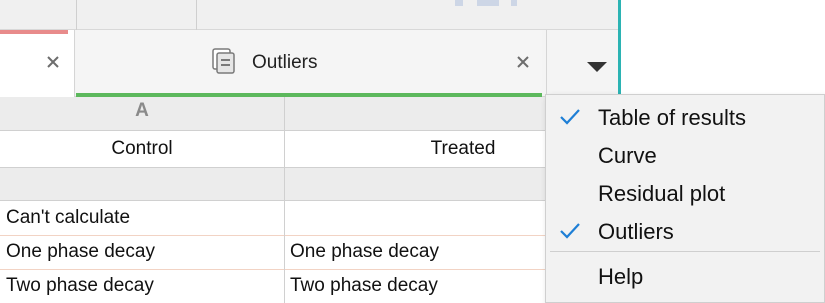 This screenshot has width=825, height=303. What do you see at coordinates (145, 218) in the screenshot?
I see `table-cell: Can't calculate` at bounding box center [145, 218].